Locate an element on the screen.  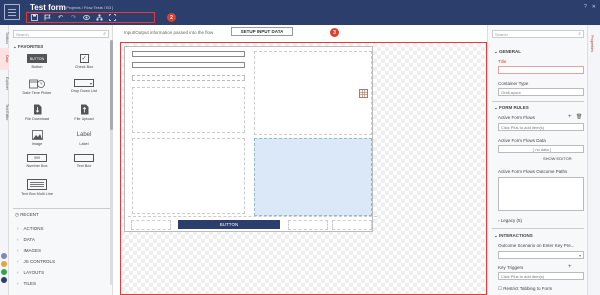
settings-icon is located at coordinates (4, 280).